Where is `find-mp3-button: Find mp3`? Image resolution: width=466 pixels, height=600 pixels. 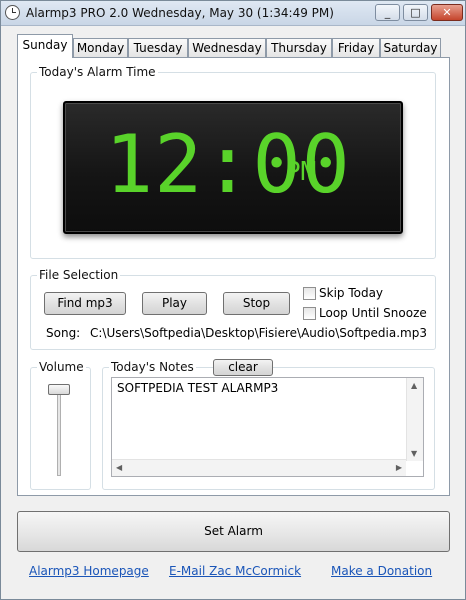
find-mp3-button: Find mp3 is located at coordinates (85, 303).